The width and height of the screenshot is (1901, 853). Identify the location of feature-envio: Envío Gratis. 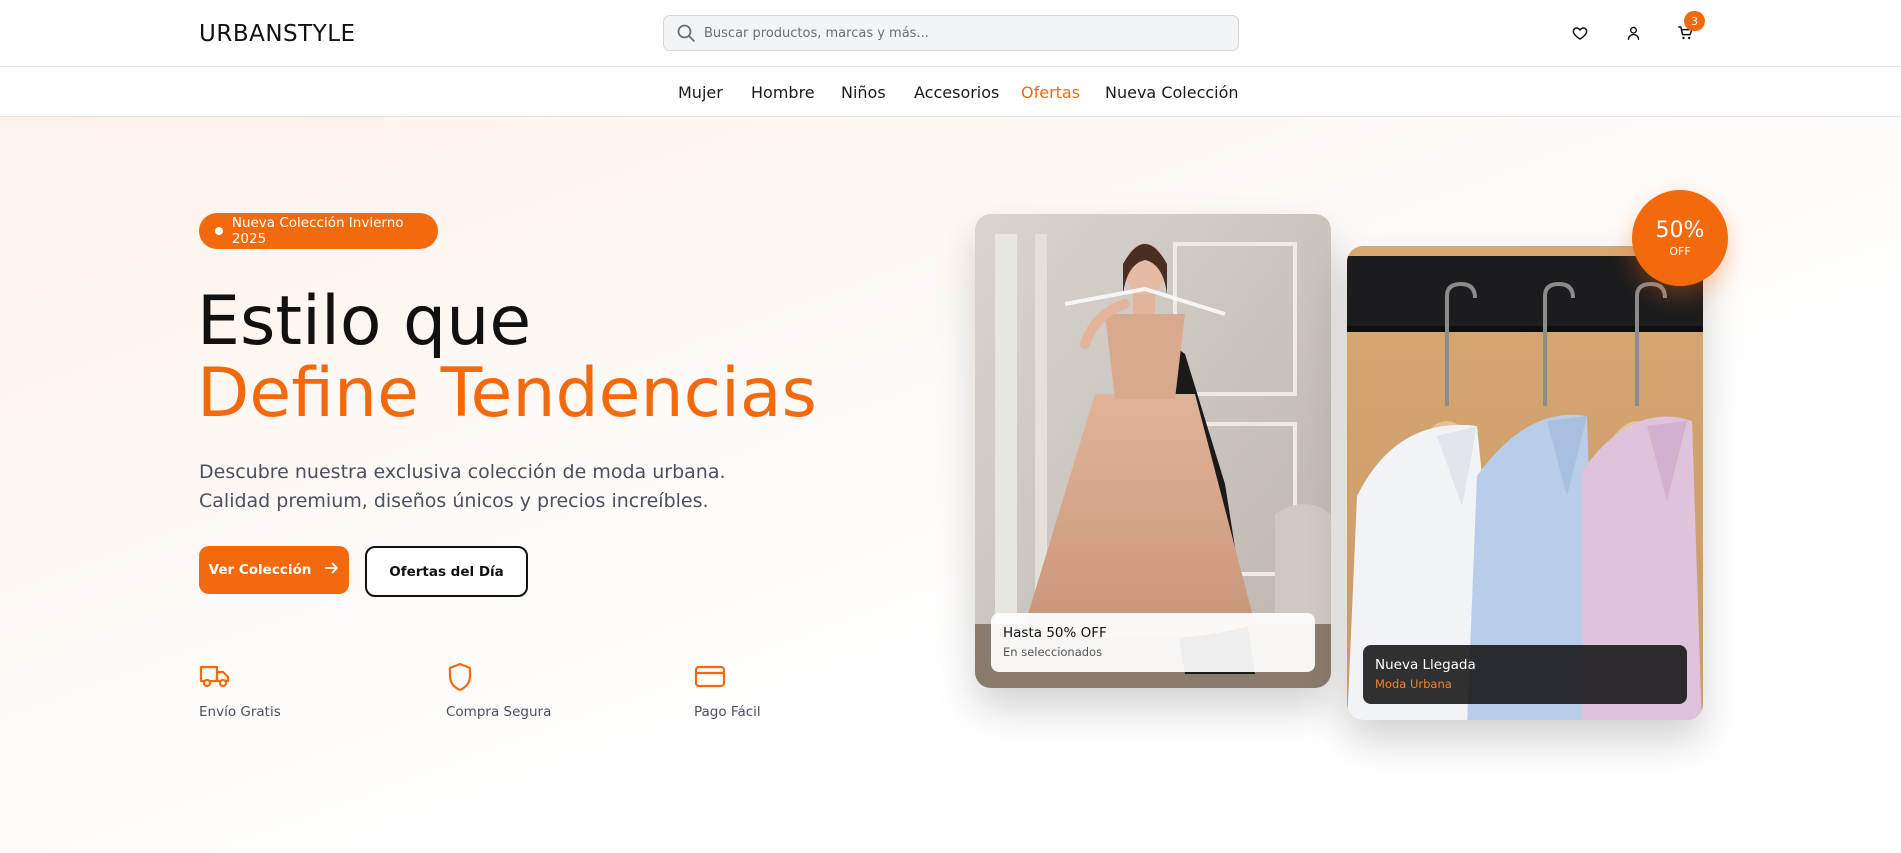
(240, 691).